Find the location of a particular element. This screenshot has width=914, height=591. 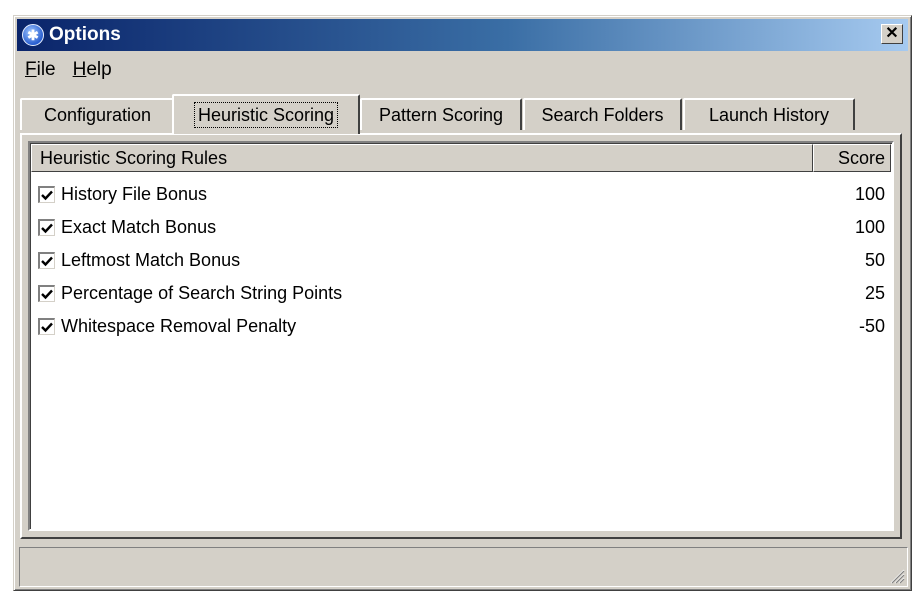

rule-score: -50 is located at coordinates (871, 326).